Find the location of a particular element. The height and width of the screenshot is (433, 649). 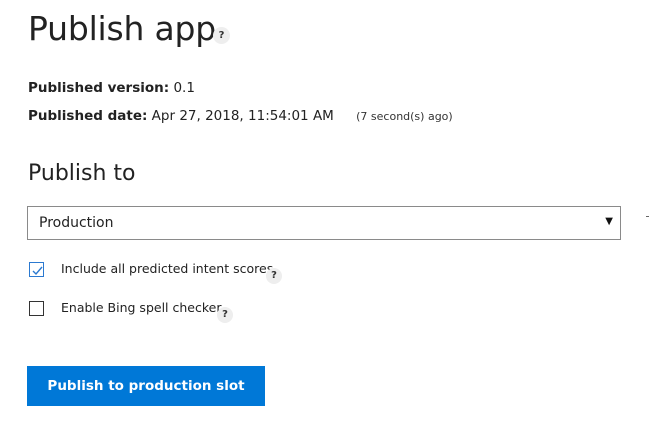

published-version-value: 0.1 is located at coordinates (184, 88).